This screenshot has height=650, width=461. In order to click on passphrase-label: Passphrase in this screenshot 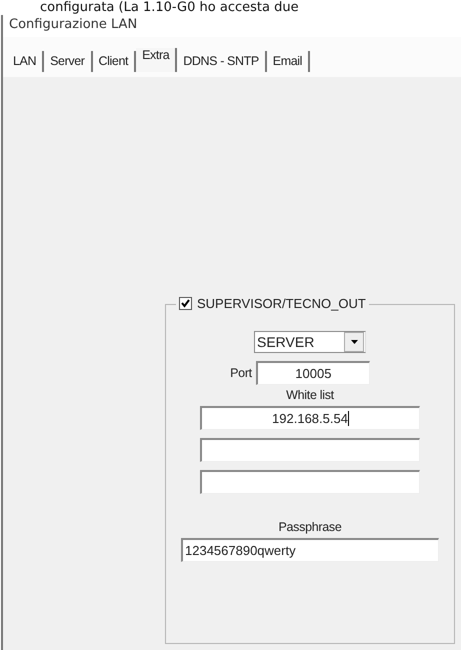, I will do `click(310, 527)`.